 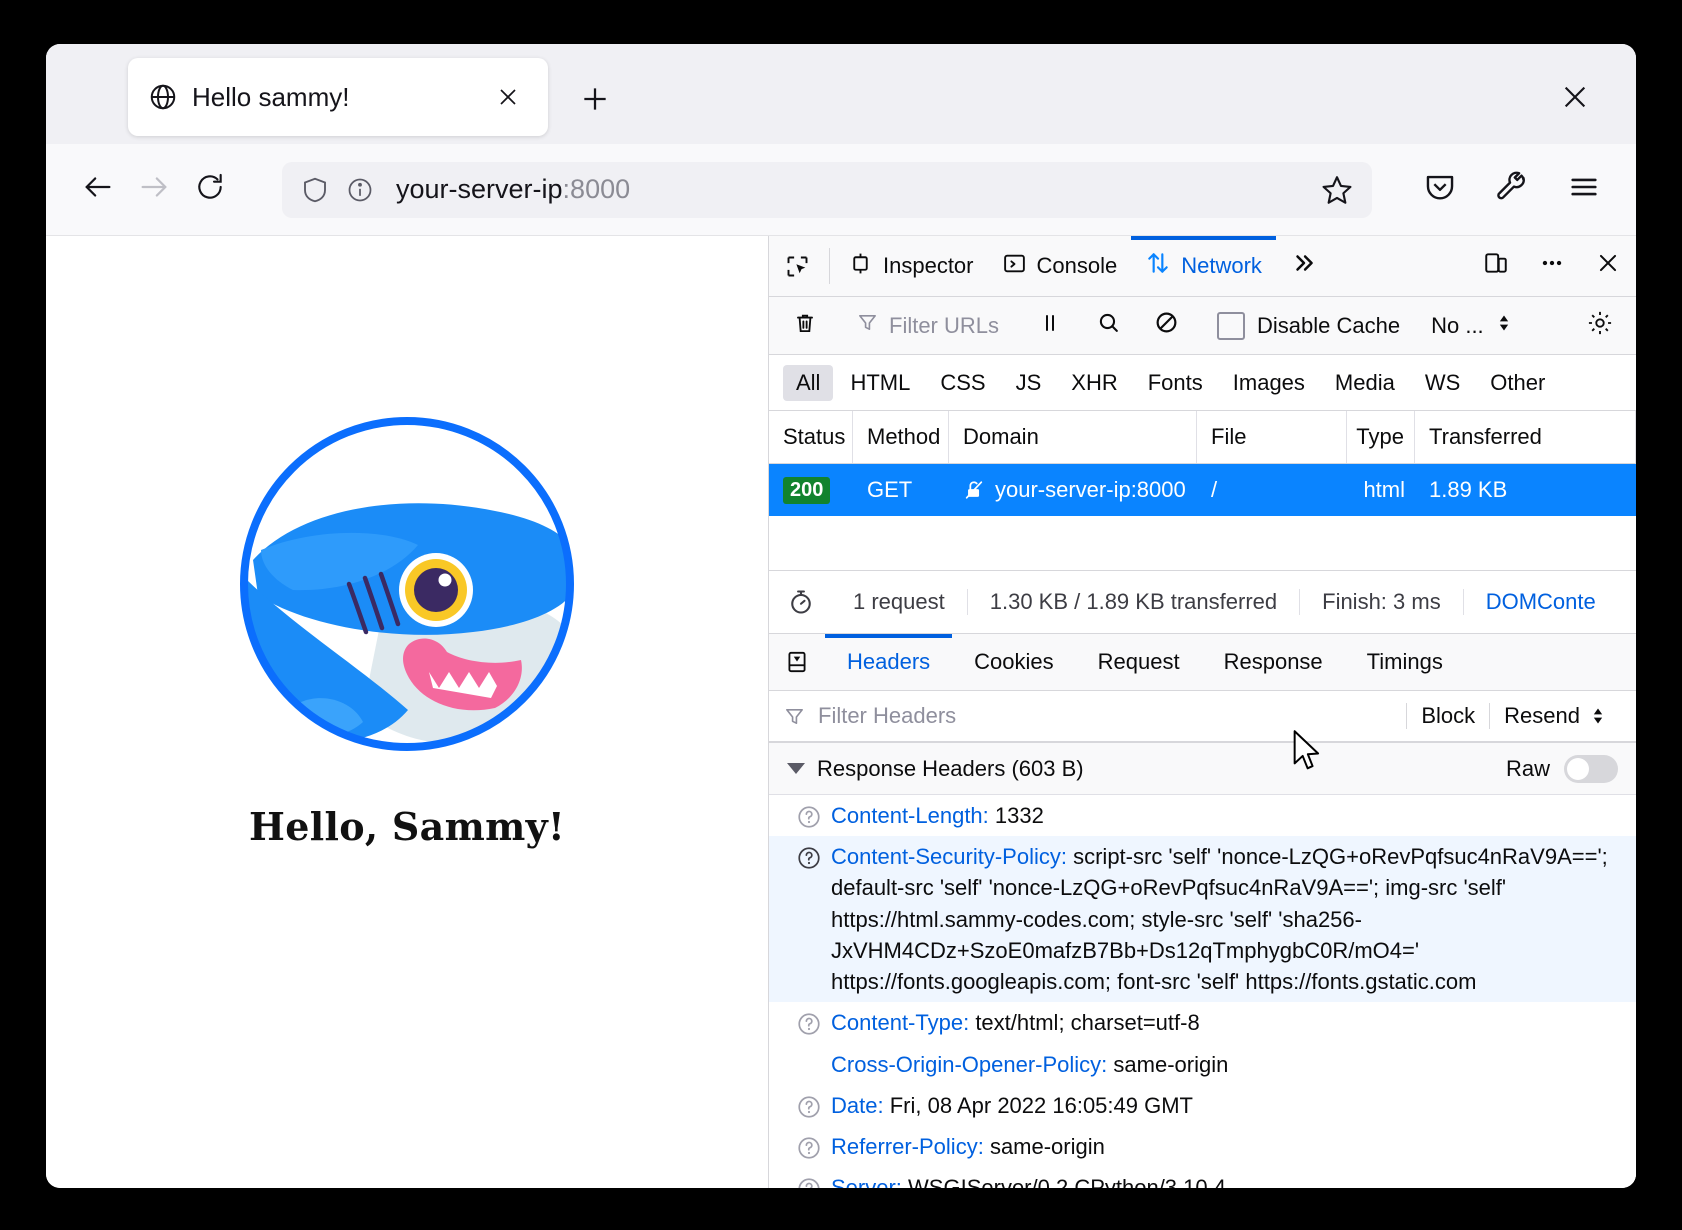 I want to click on filter-chip-ws: WS, so click(x=1442, y=383).